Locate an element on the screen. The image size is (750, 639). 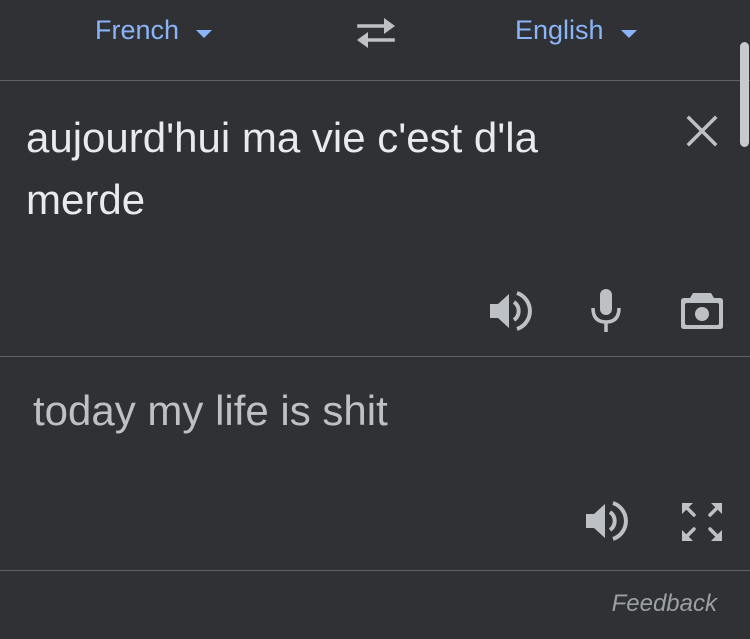
language-bar: French English is located at coordinates (375, 40).